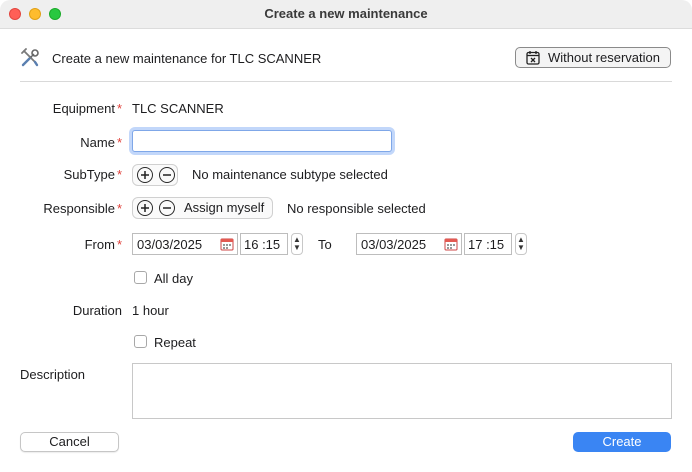 The height and width of the screenshot is (472, 692). What do you see at coordinates (402, 391) in the screenshot?
I see `description-textarea` at bounding box center [402, 391].